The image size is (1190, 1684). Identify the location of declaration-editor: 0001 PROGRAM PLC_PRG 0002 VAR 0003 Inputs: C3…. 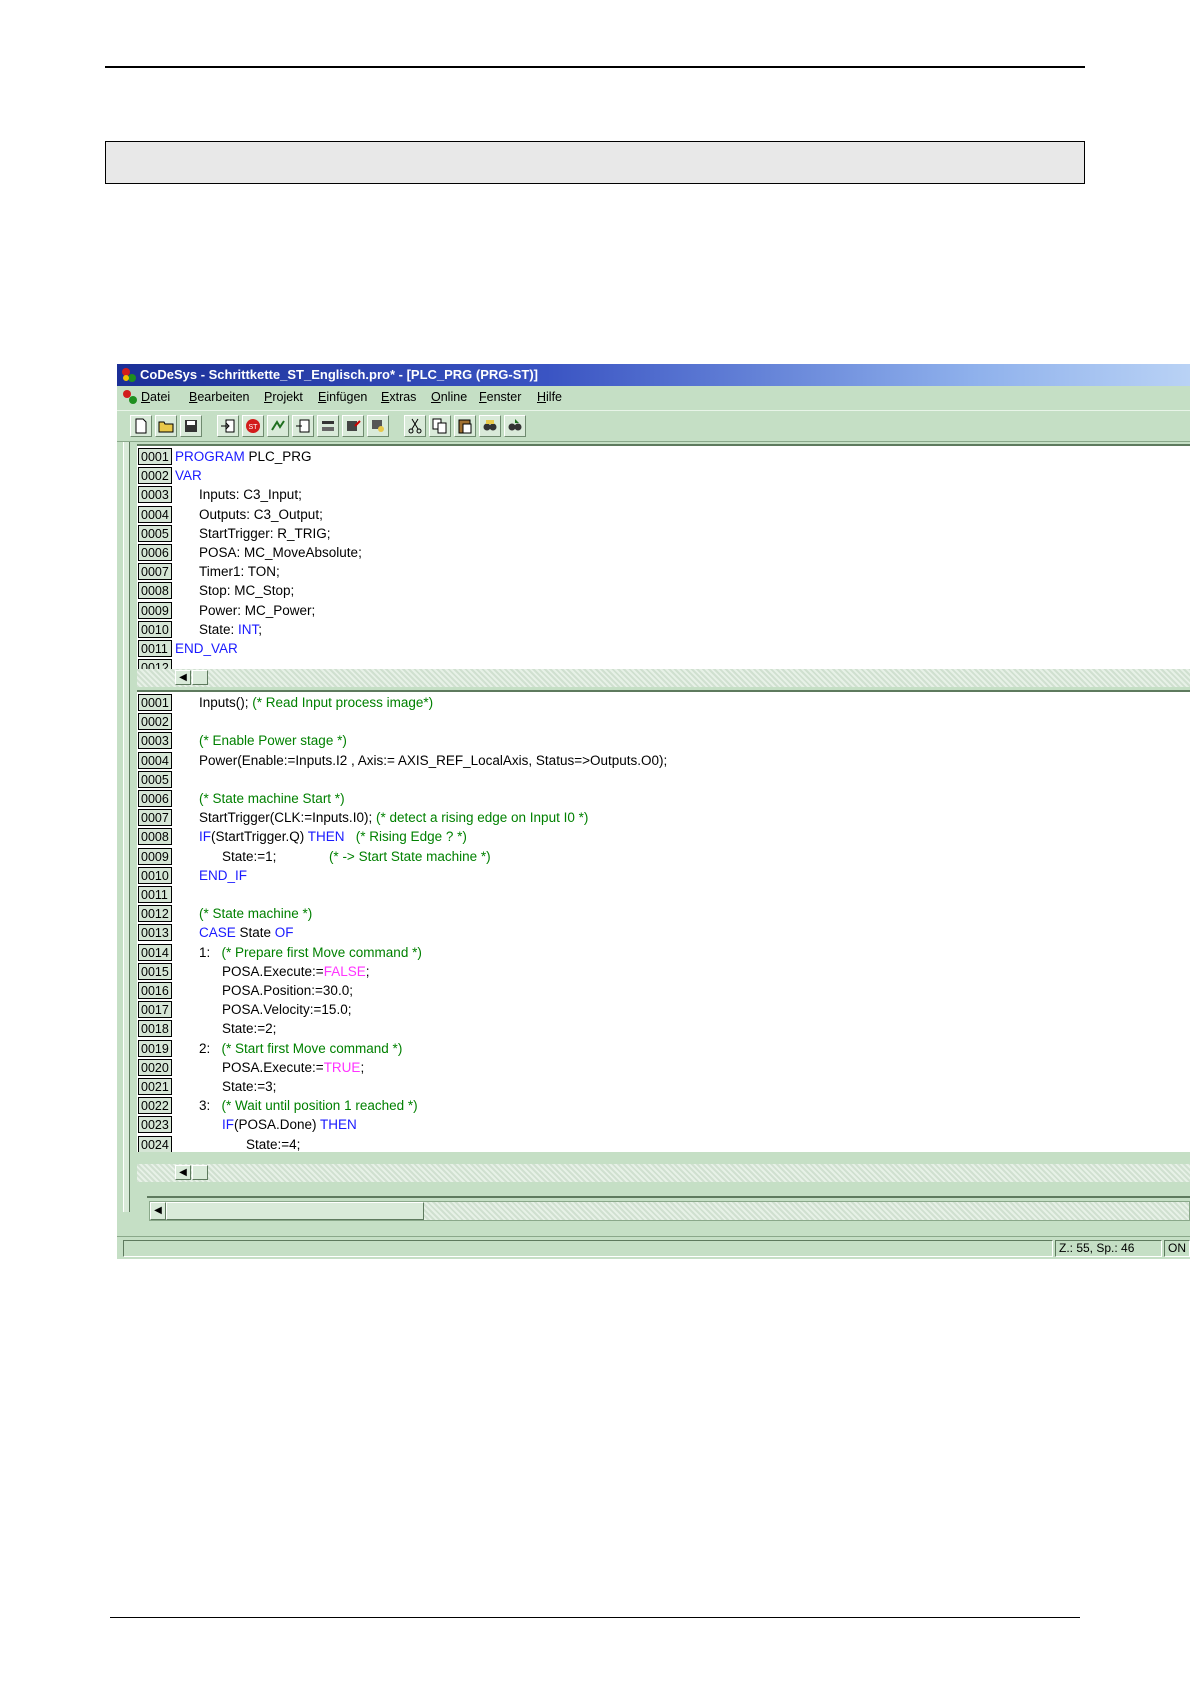
(663, 557).